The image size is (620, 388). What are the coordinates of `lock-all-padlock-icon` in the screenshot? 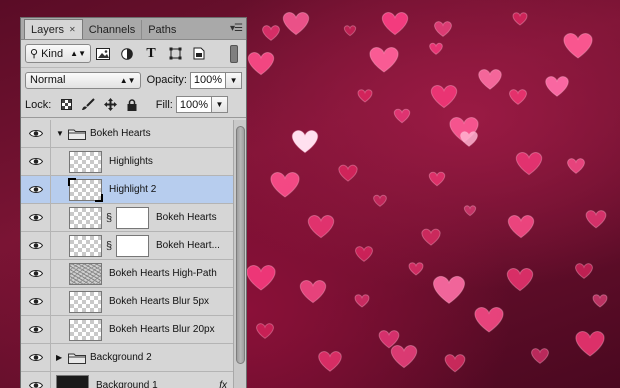 It's located at (132, 104).